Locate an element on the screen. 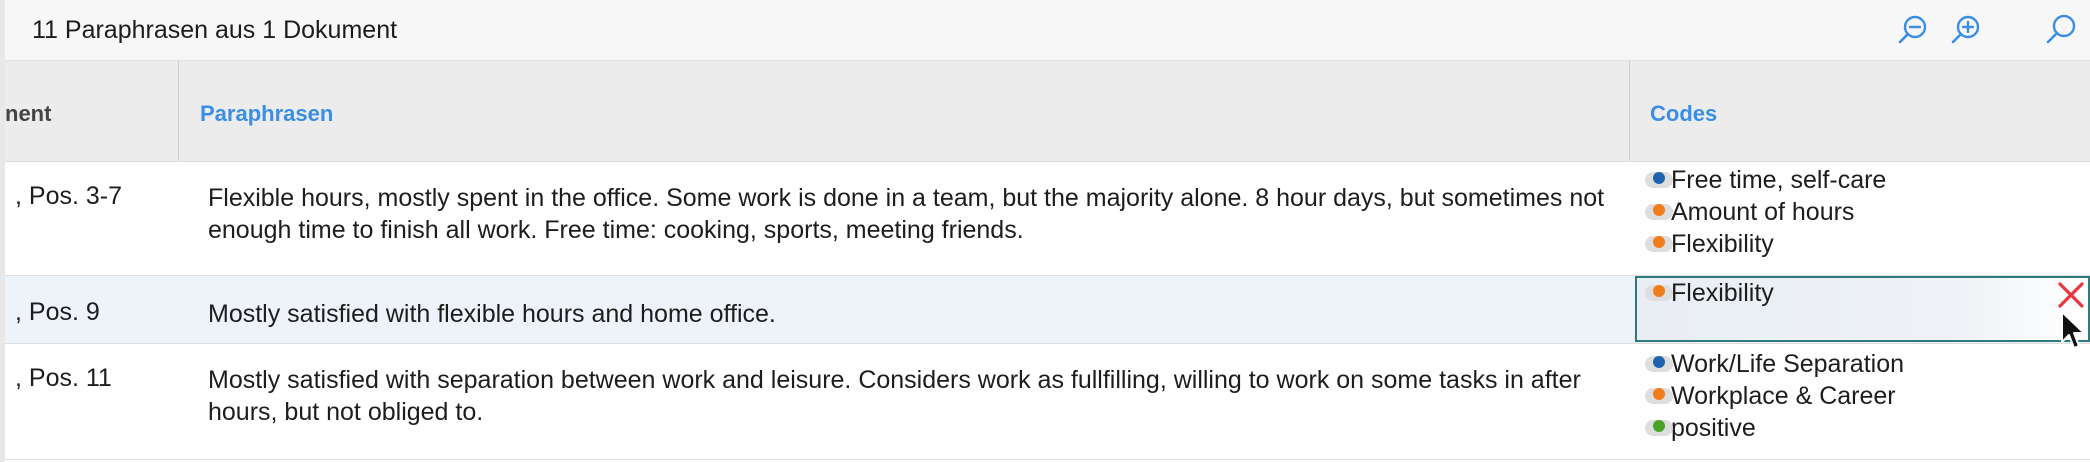 This screenshot has height=462, width=2090. zoom-out-icon is located at coordinates (1913, 30).